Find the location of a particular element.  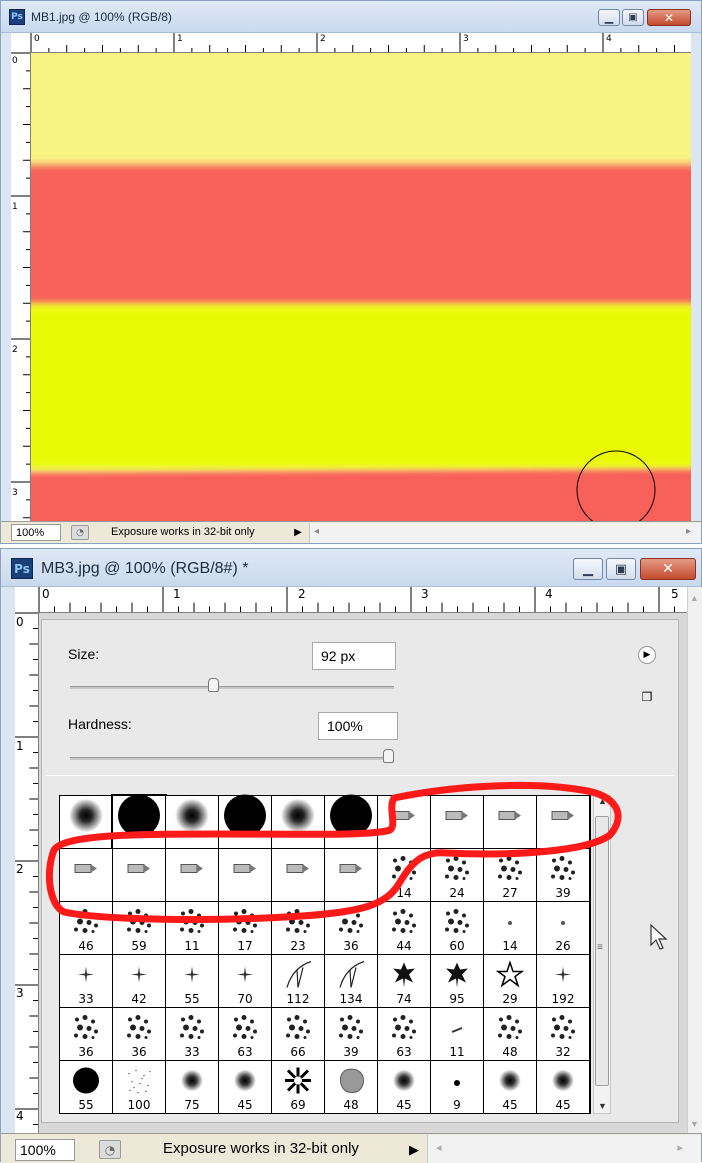

brush-tip-cell: 70 is located at coordinates (245, 981).